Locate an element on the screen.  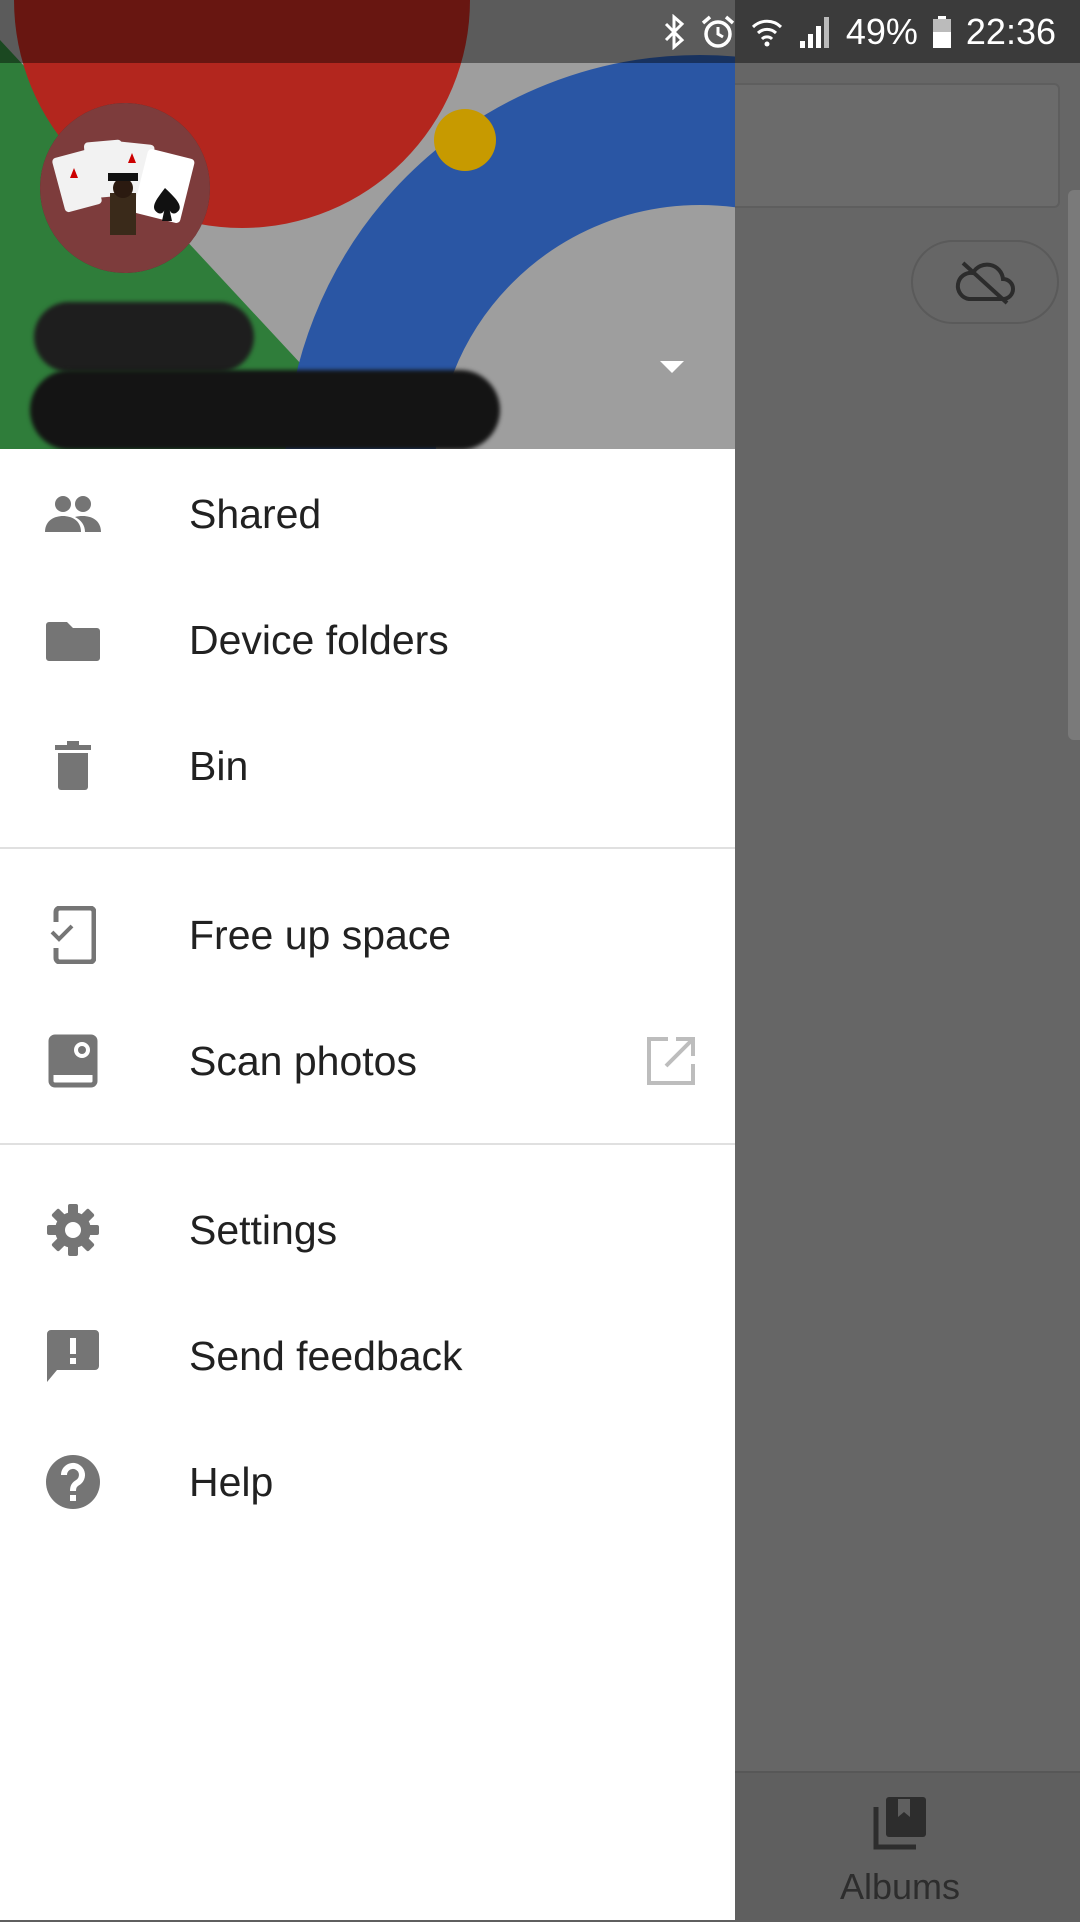
status-bar: 49% 22:36 is located at coordinates (540, 31).